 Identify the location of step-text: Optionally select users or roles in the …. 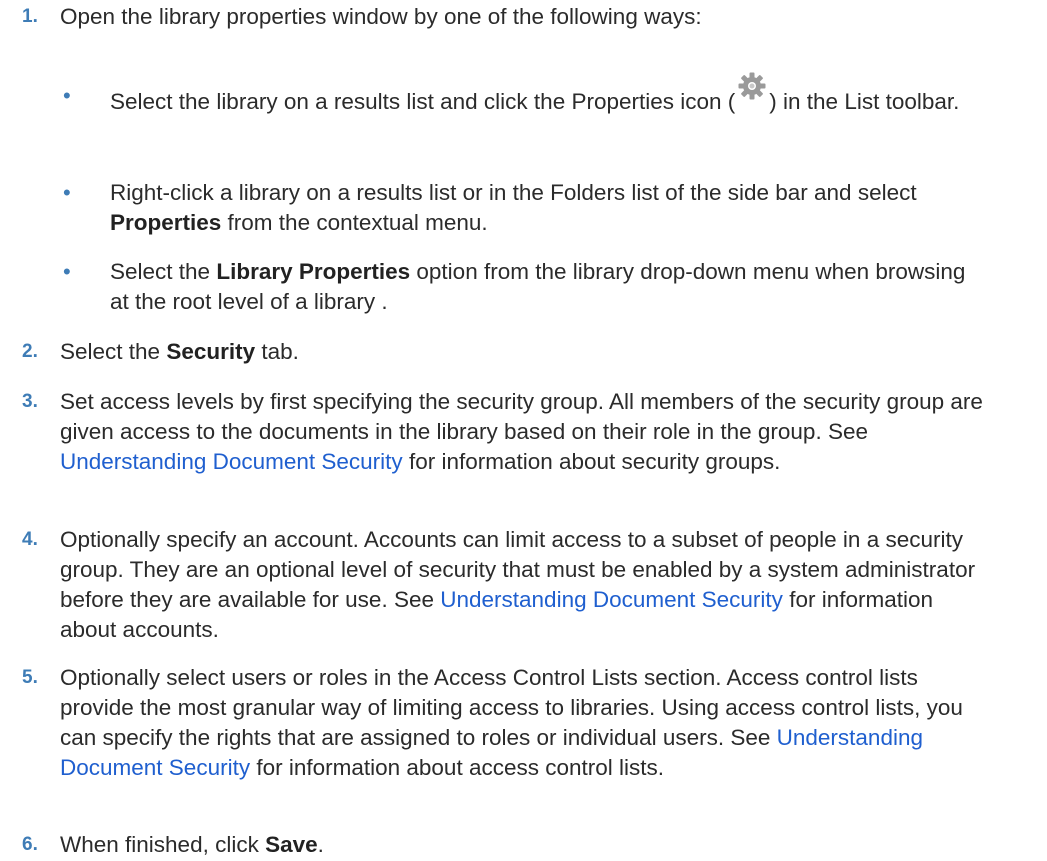
(511, 722).